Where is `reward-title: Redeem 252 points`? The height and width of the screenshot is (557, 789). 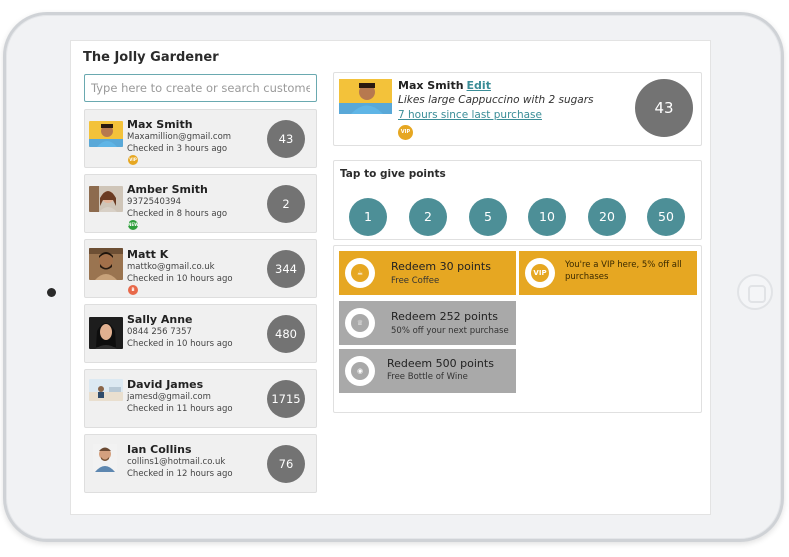 reward-title: Redeem 252 points is located at coordinates (444, 316).